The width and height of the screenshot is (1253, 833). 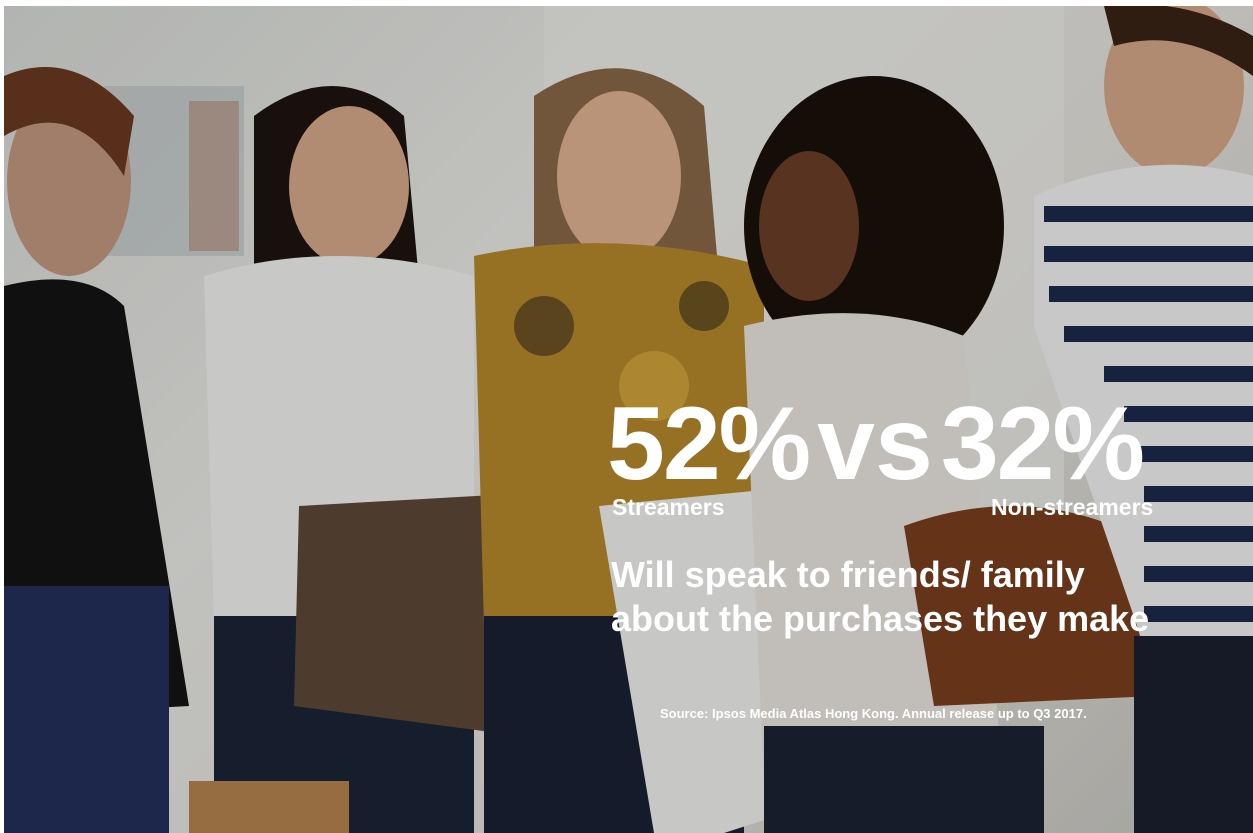 I want to click on versus-text: vs, so click(x=875, y=444).